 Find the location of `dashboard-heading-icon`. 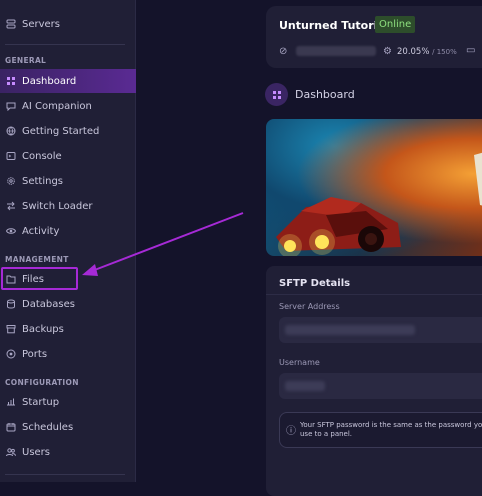

dashboard-heading-icon is located at coordinates (276, 94).